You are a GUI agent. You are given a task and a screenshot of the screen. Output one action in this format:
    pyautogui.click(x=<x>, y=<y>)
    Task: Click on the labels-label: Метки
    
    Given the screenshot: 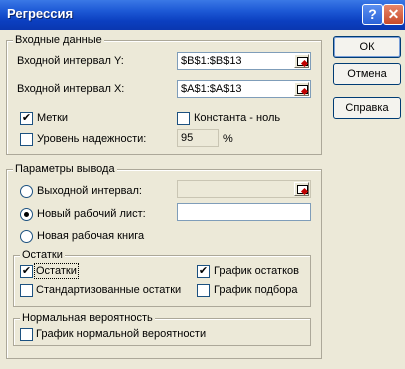 What is the action you would take?
    pyautogui.click(x=53, y=118)
    